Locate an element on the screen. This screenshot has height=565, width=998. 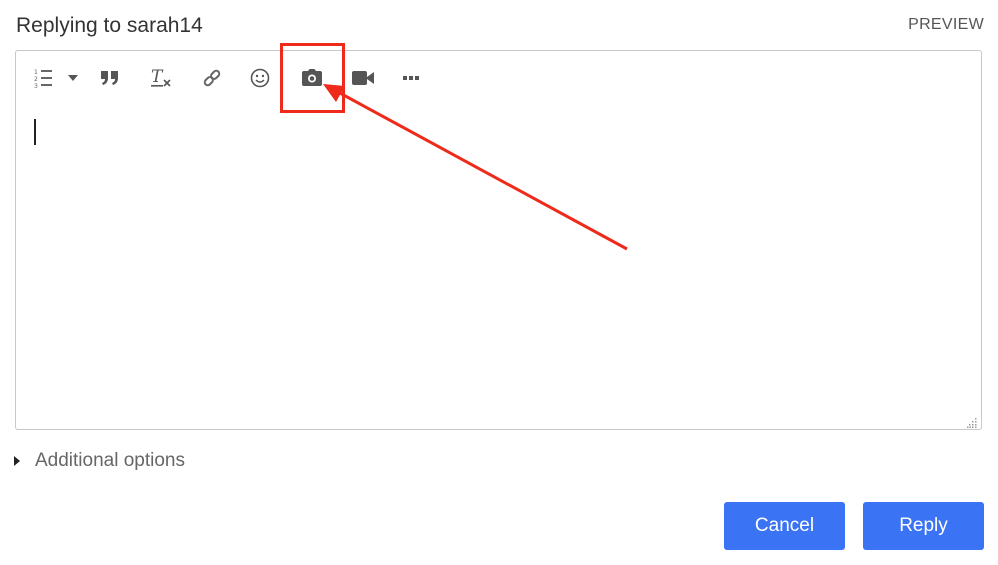
link-icon is located at coordinates (212, 78).